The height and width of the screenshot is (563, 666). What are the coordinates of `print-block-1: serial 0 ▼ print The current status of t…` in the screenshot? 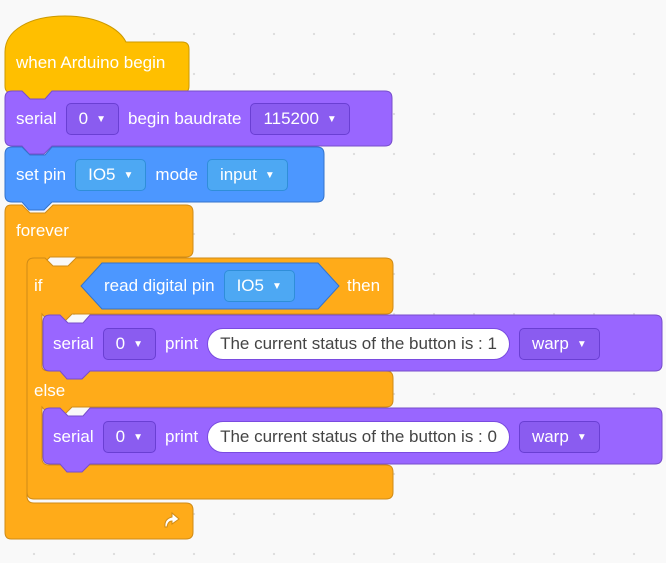 It's located at (331, 344).